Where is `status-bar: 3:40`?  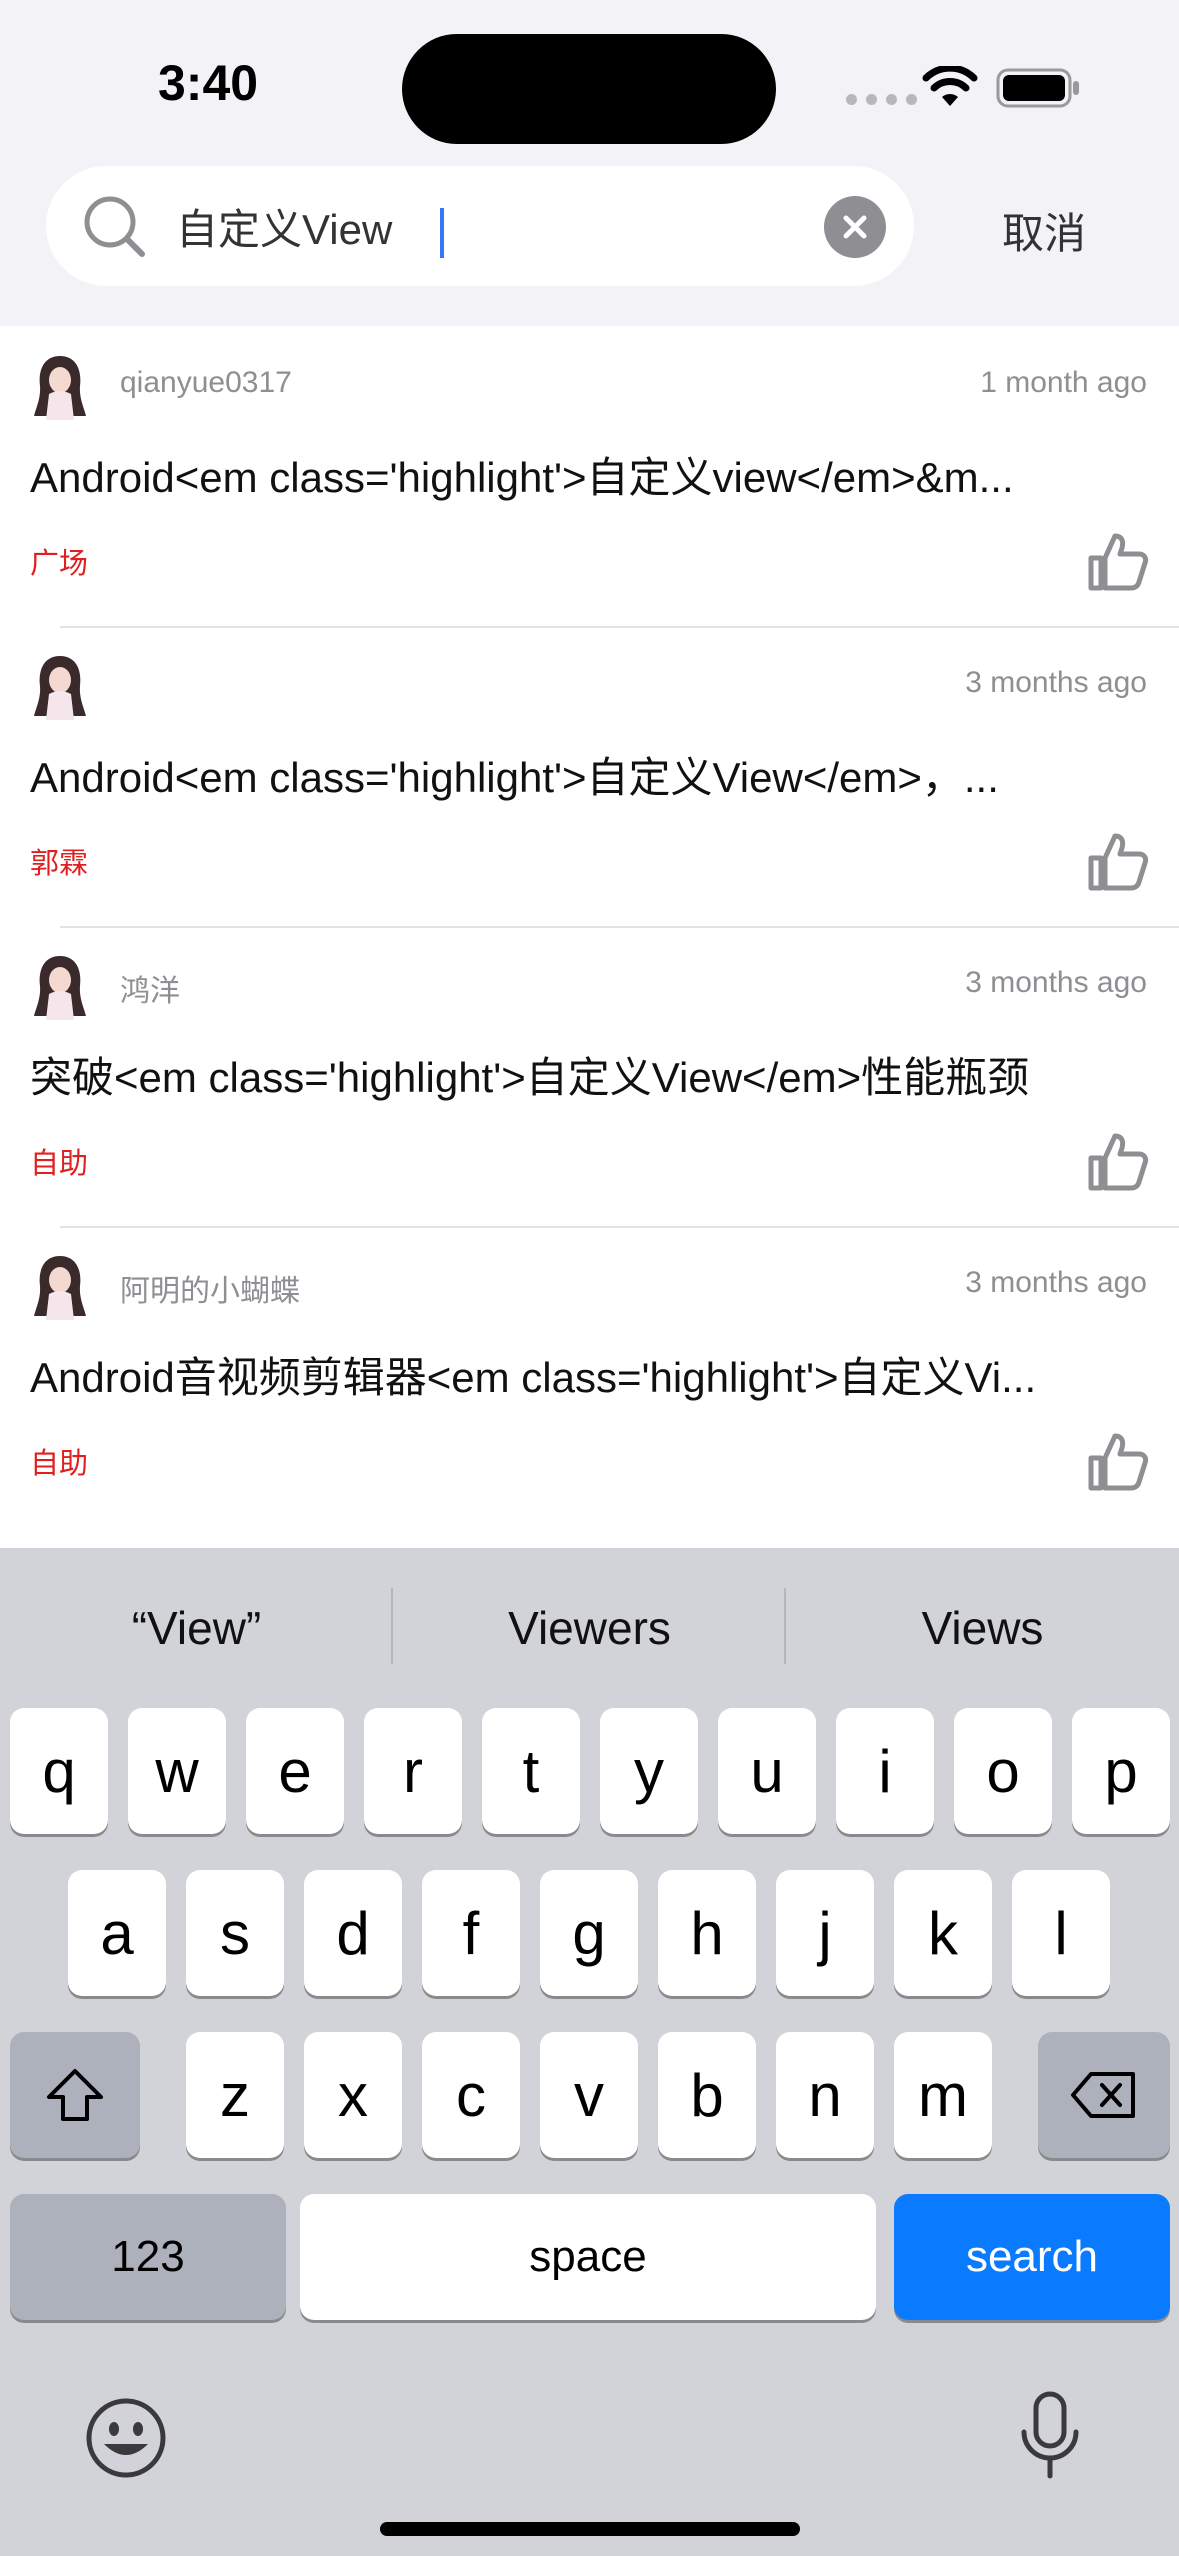 status-bar: 3:40 is located at coordinates (589, 80).